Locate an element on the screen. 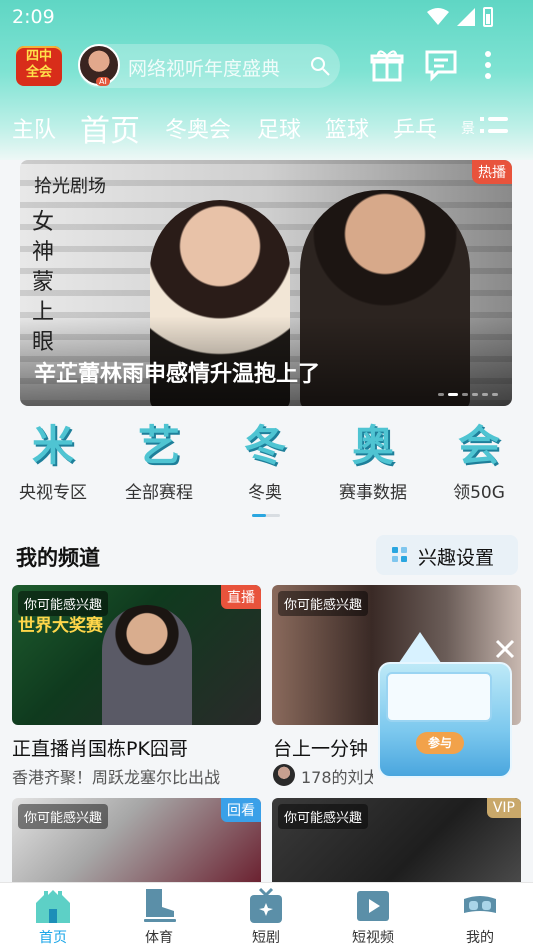 Image resolution: width=533 pixels, height=947 pixels. close-icon is located at coordinates (505, 649).